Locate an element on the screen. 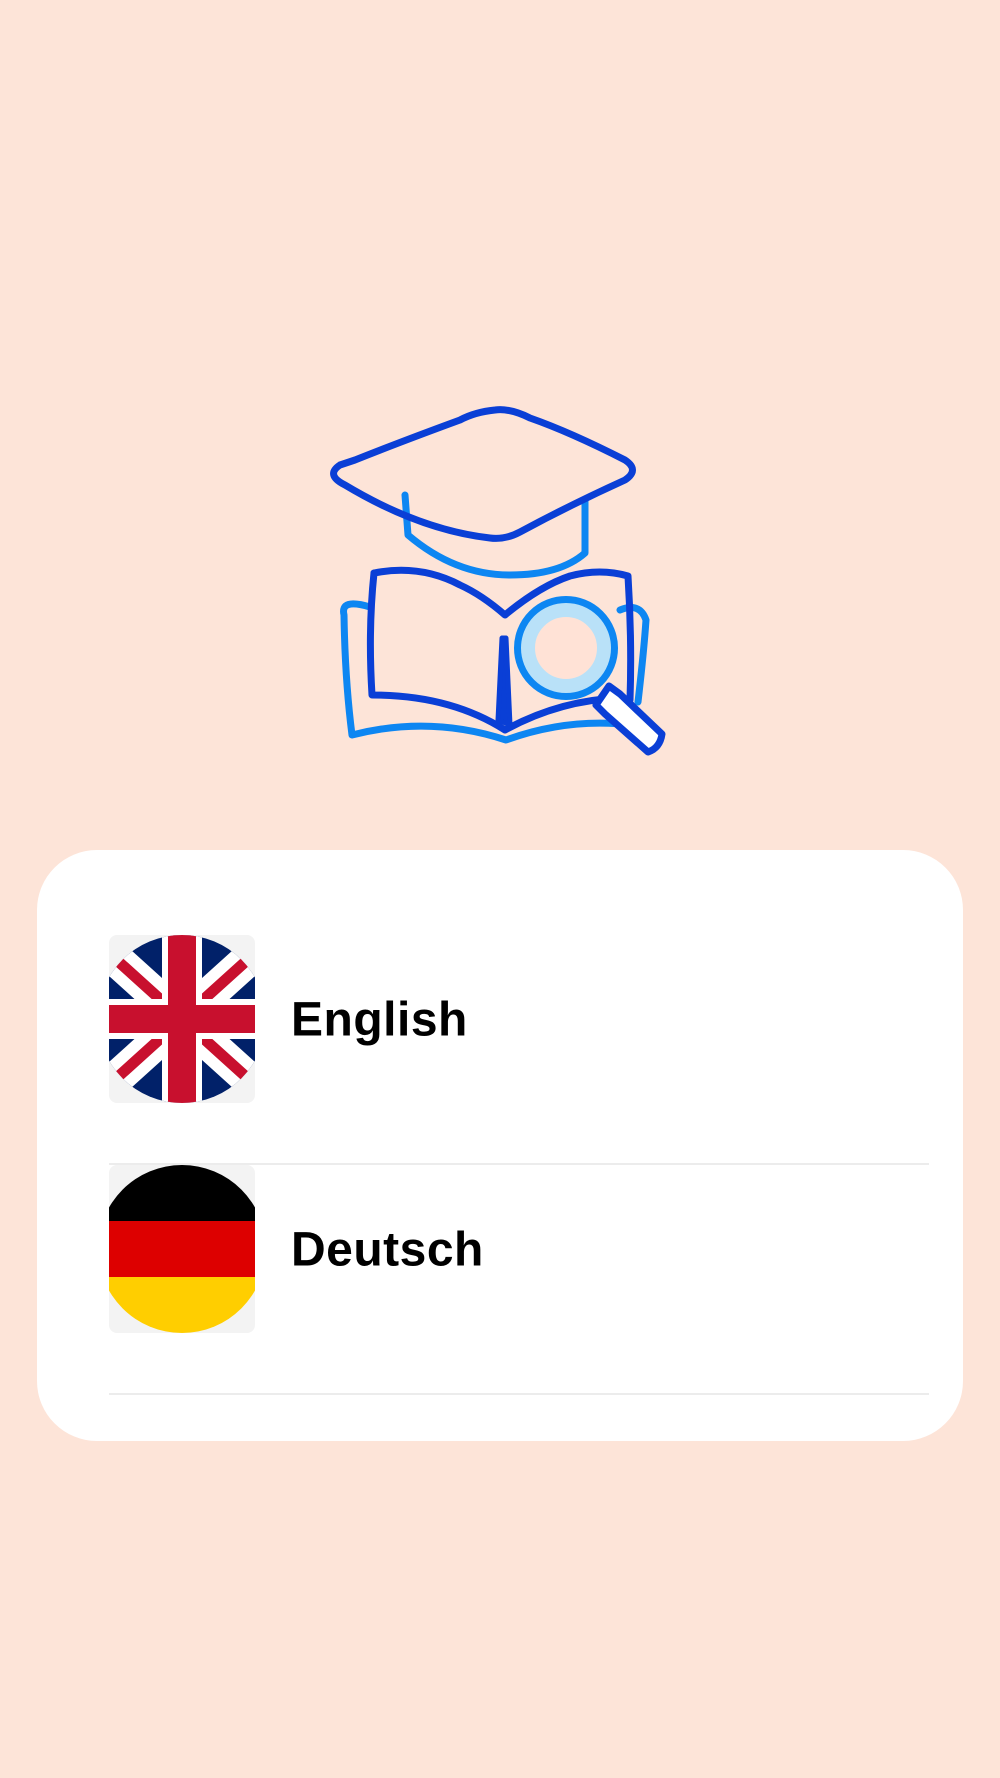  language-label-english: English is located at coordinates (379, 1020).